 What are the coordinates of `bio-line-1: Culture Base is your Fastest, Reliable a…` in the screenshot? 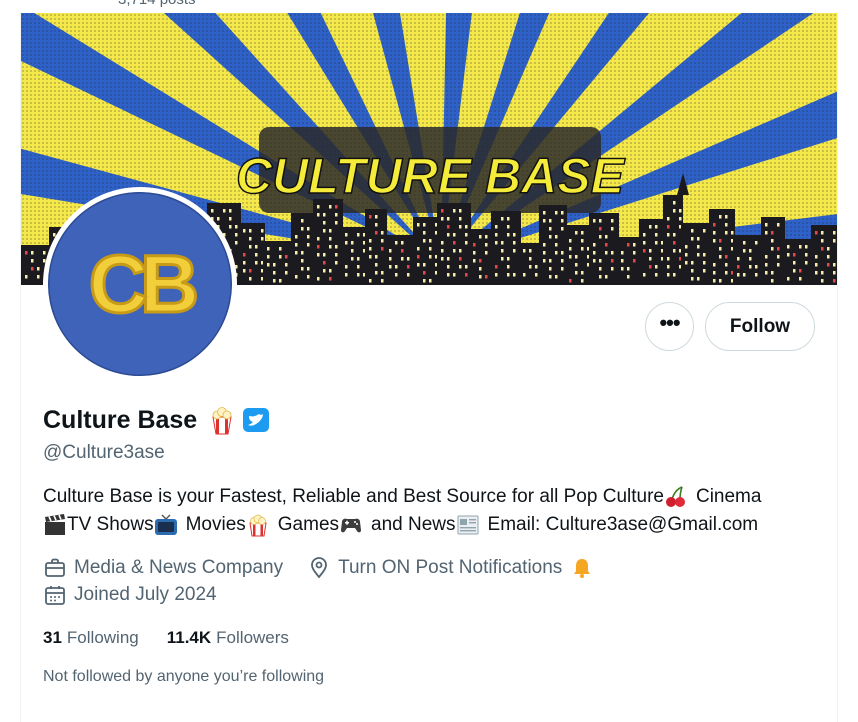 It's located at (428, 497).